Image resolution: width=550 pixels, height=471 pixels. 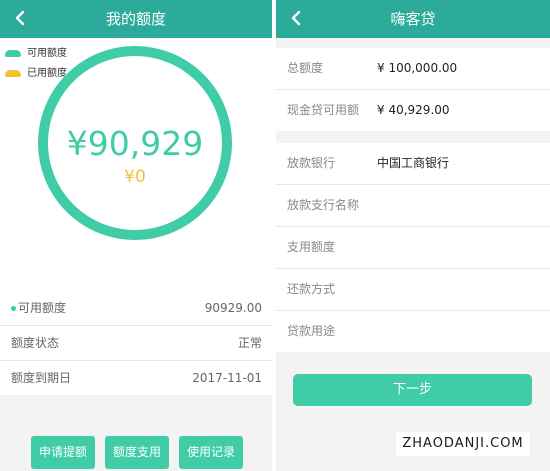 What do you see at coordinates (136, 377) in the screenshot?
I see `info-row-expiry: 额度到期日 2017-11-01` at bounding box center [136, 377].